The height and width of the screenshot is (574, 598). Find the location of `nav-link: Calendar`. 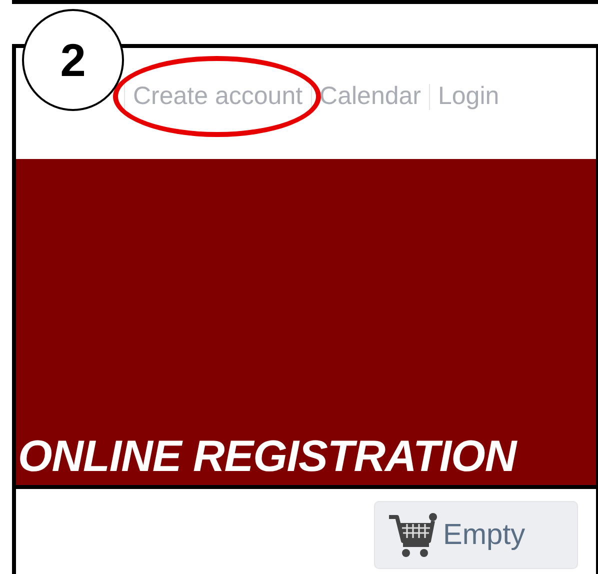

nav-link: Calendar is located at coordinates (370, 96).